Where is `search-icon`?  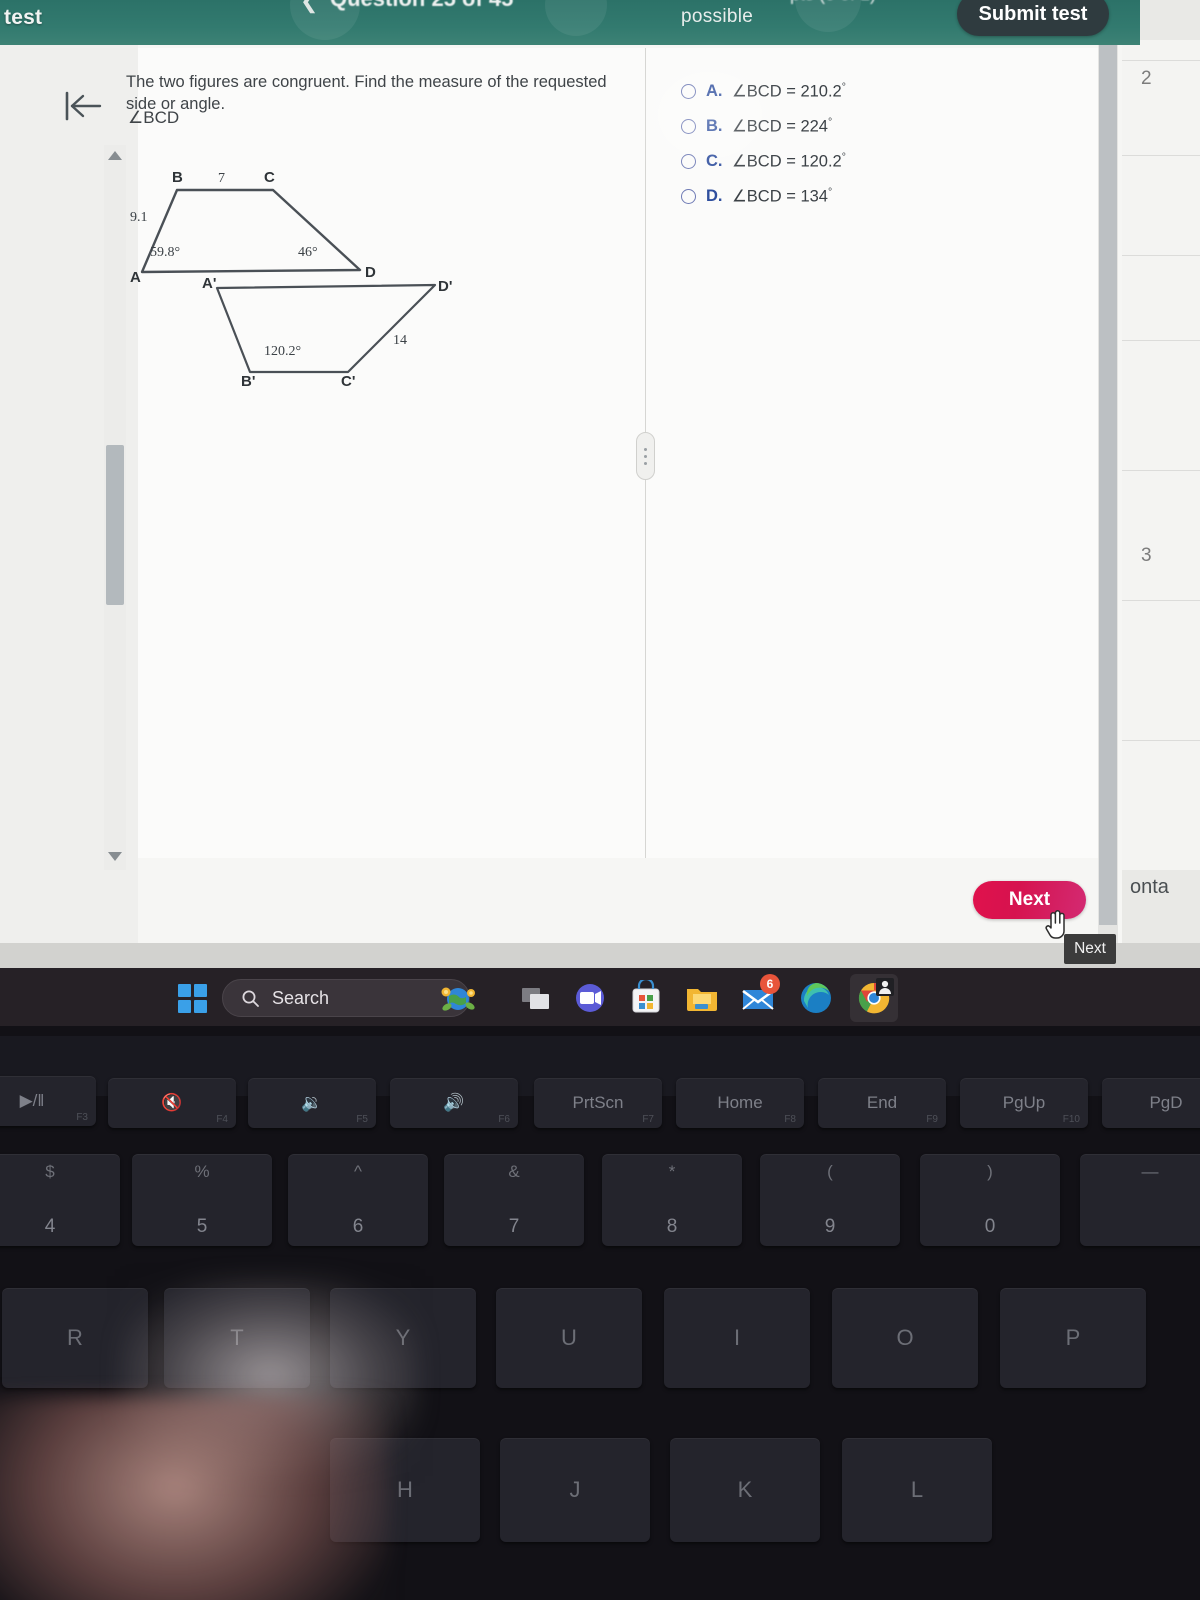
search-icon is located at coordinates (250, 998).